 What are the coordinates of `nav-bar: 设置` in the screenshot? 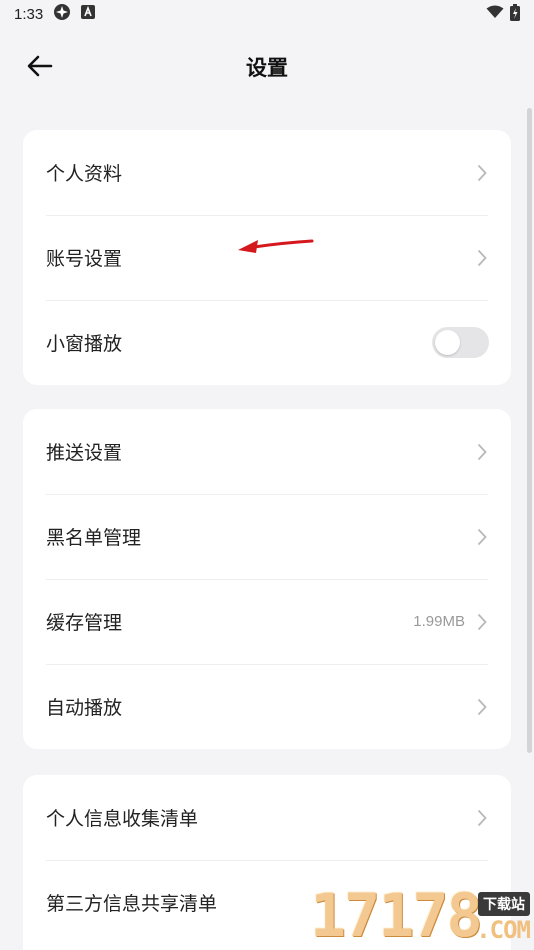 It's located at (267, 67).